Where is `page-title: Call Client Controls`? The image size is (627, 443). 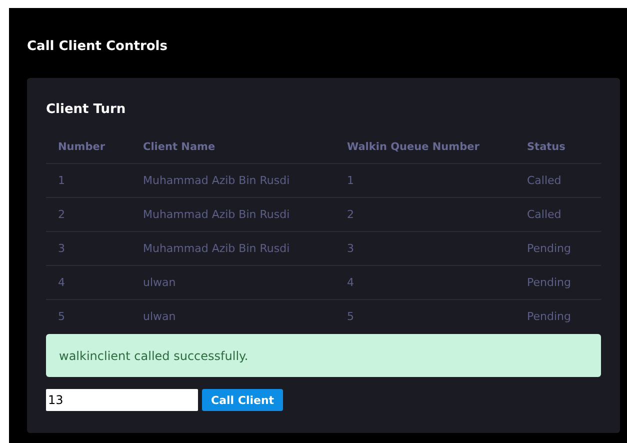
page-title: Call Client Controls is located at coordinates (97, 46).